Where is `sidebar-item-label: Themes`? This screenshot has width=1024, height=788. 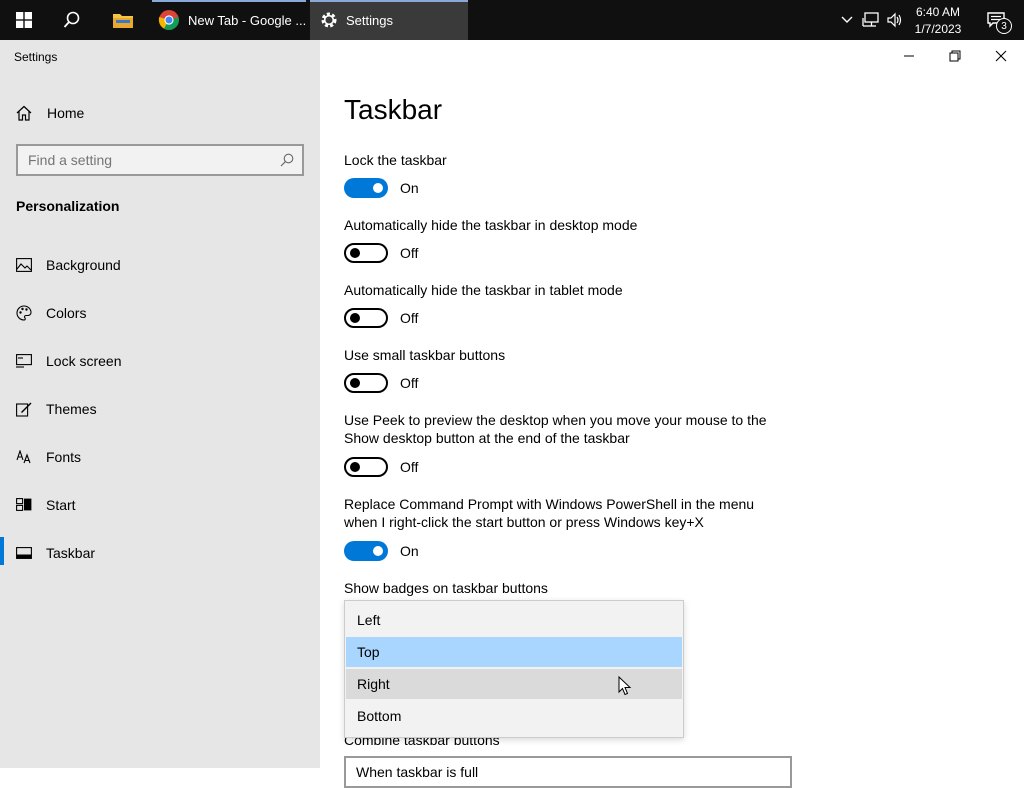 sidebar-item-label: Themes is located at coordinates (71, 409).